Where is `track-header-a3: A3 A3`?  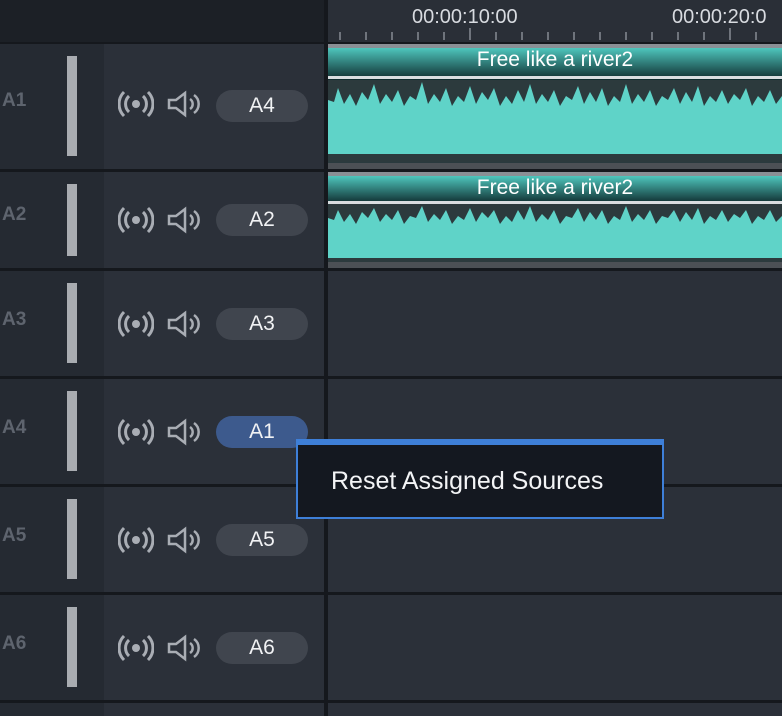
track-header-a3: A3 A3 is located at coordinates (162, 323).